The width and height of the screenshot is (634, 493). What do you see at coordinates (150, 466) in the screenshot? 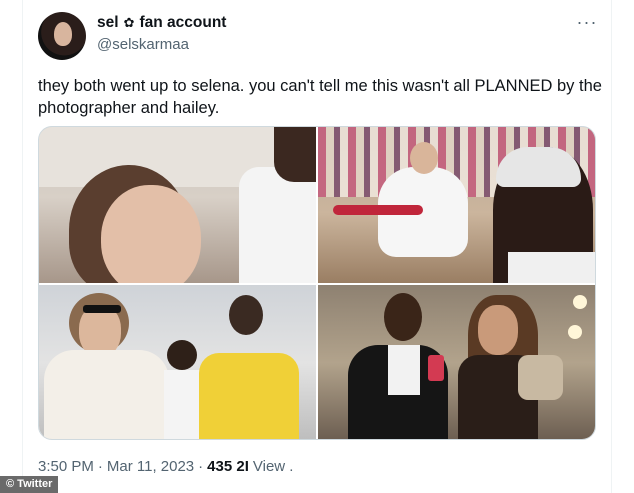
I see `tweet-date: Mar 11, 2023` at bounding box center [150, 466].